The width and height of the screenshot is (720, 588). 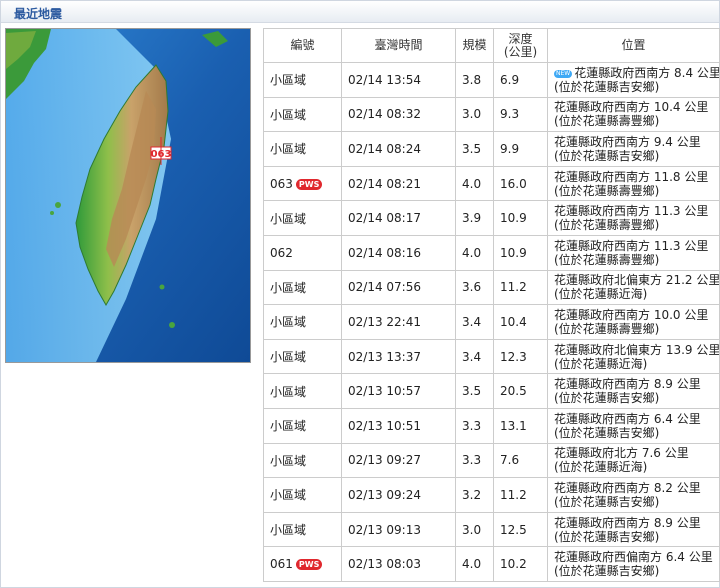 What do you see at coordinates (398, 45) in the screenshot?
I see `column-header-time: 臺灣時間` at bounding box center [398, 45].